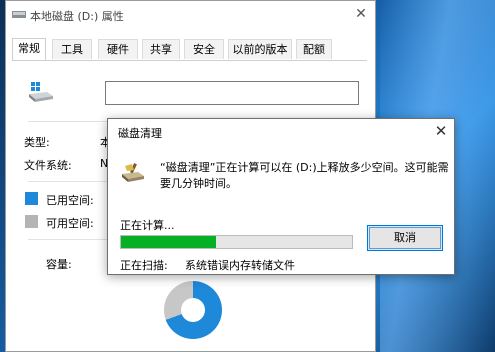 Image resolution: width=495 pixels, height=352 pixels. I want to click on drive-name-input, so click(232, 93).